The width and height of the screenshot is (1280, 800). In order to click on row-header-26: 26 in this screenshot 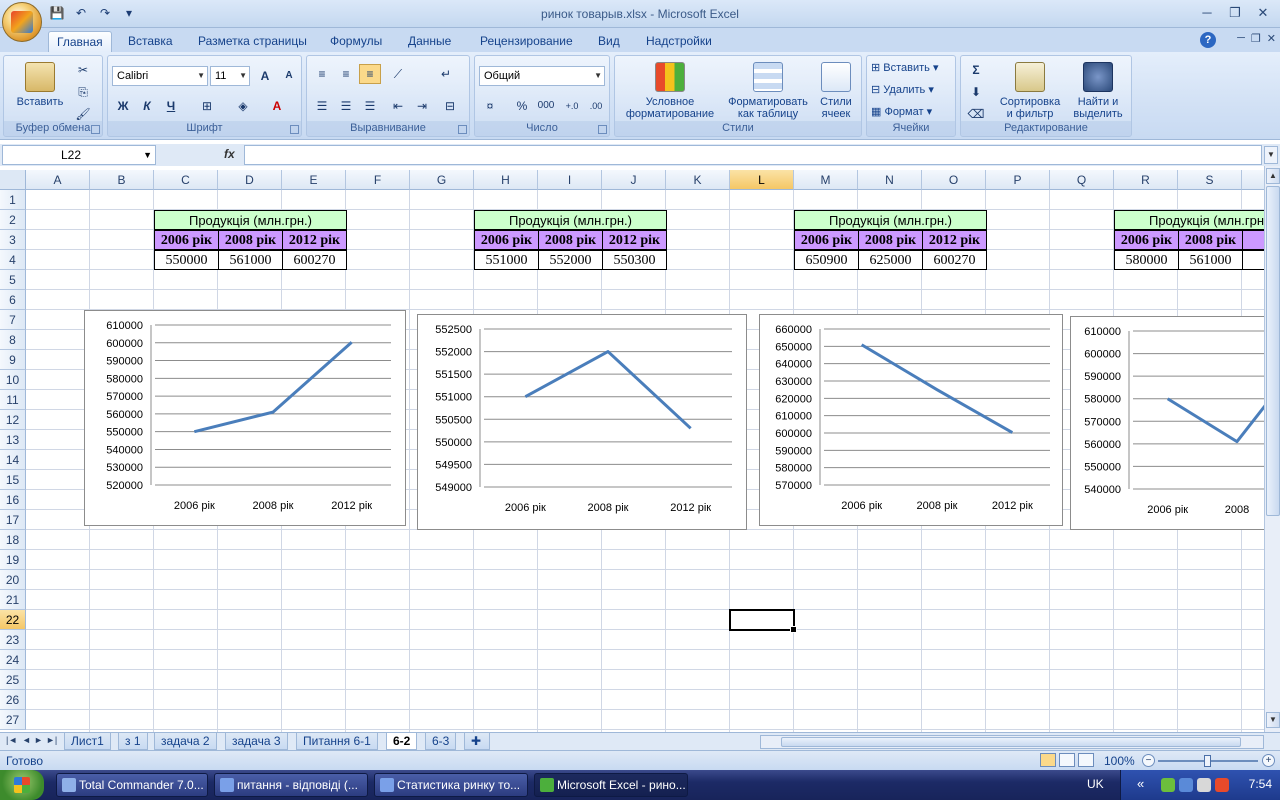, I will do `click(13, 700)`.